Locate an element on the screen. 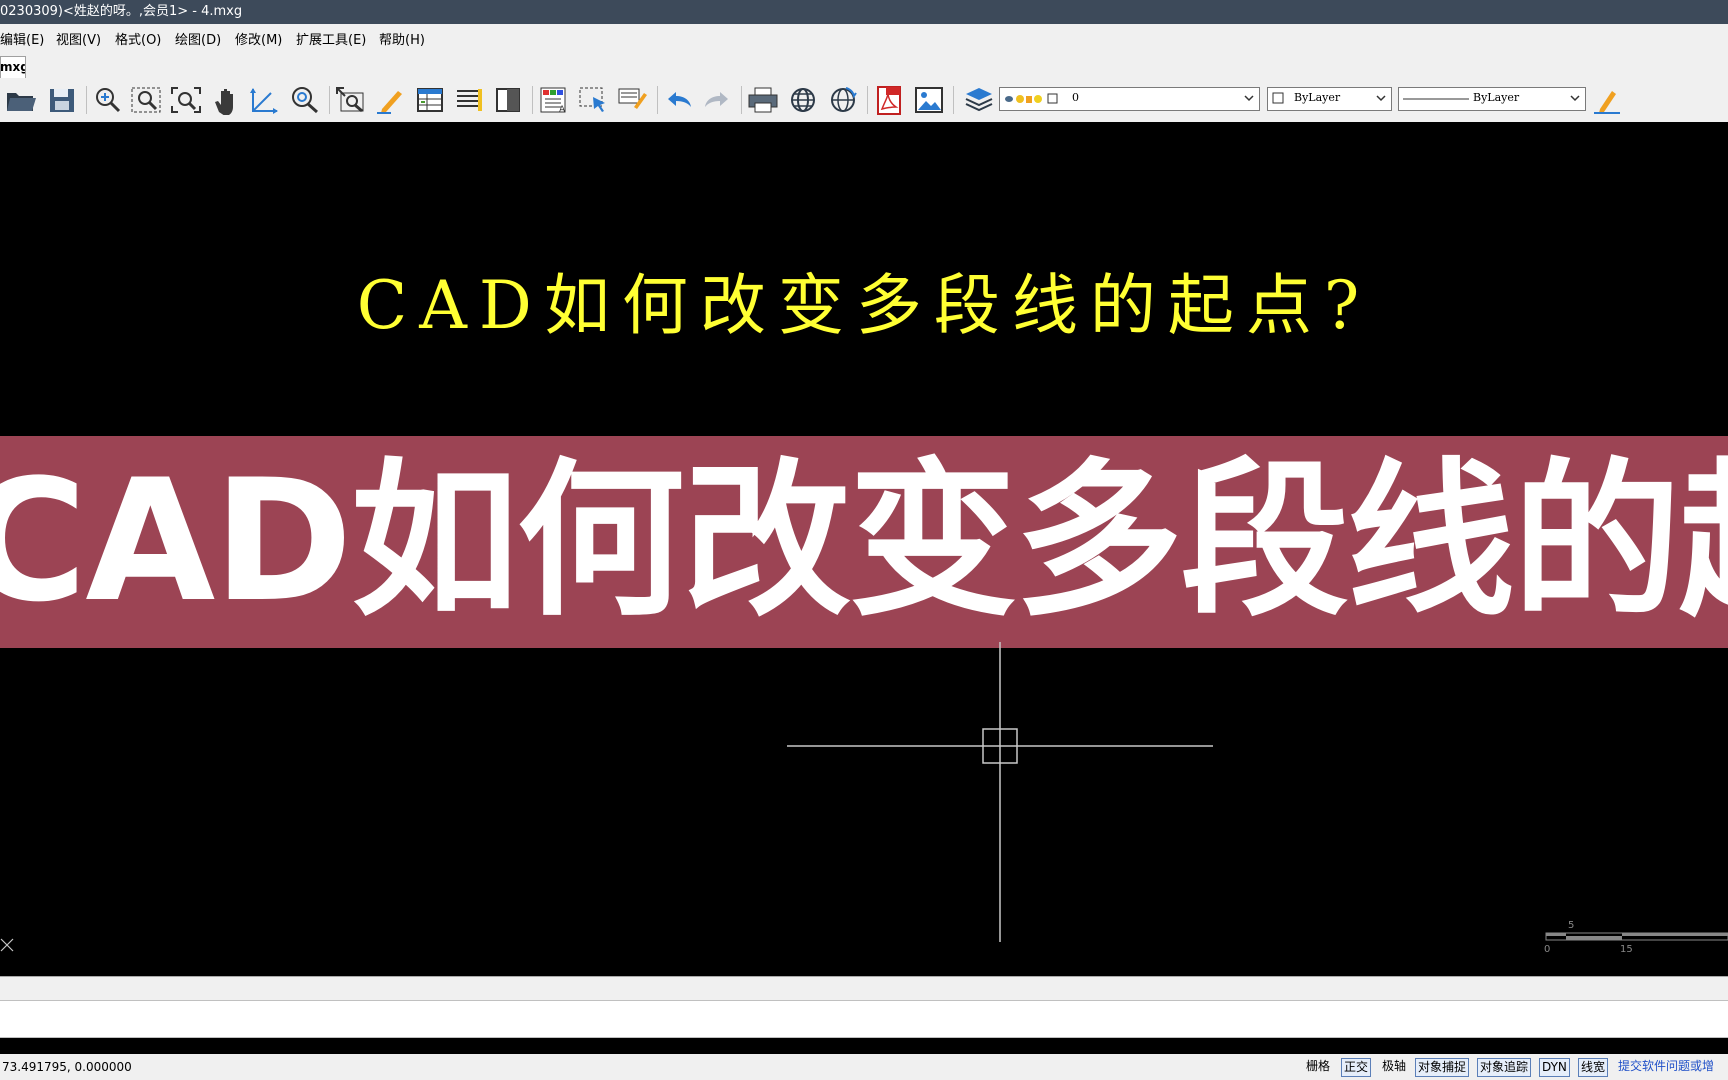 This screenshot has width=1728, height=1080. otrack-toggle: 对象追踪 is located at coordinates (1504, 1067).